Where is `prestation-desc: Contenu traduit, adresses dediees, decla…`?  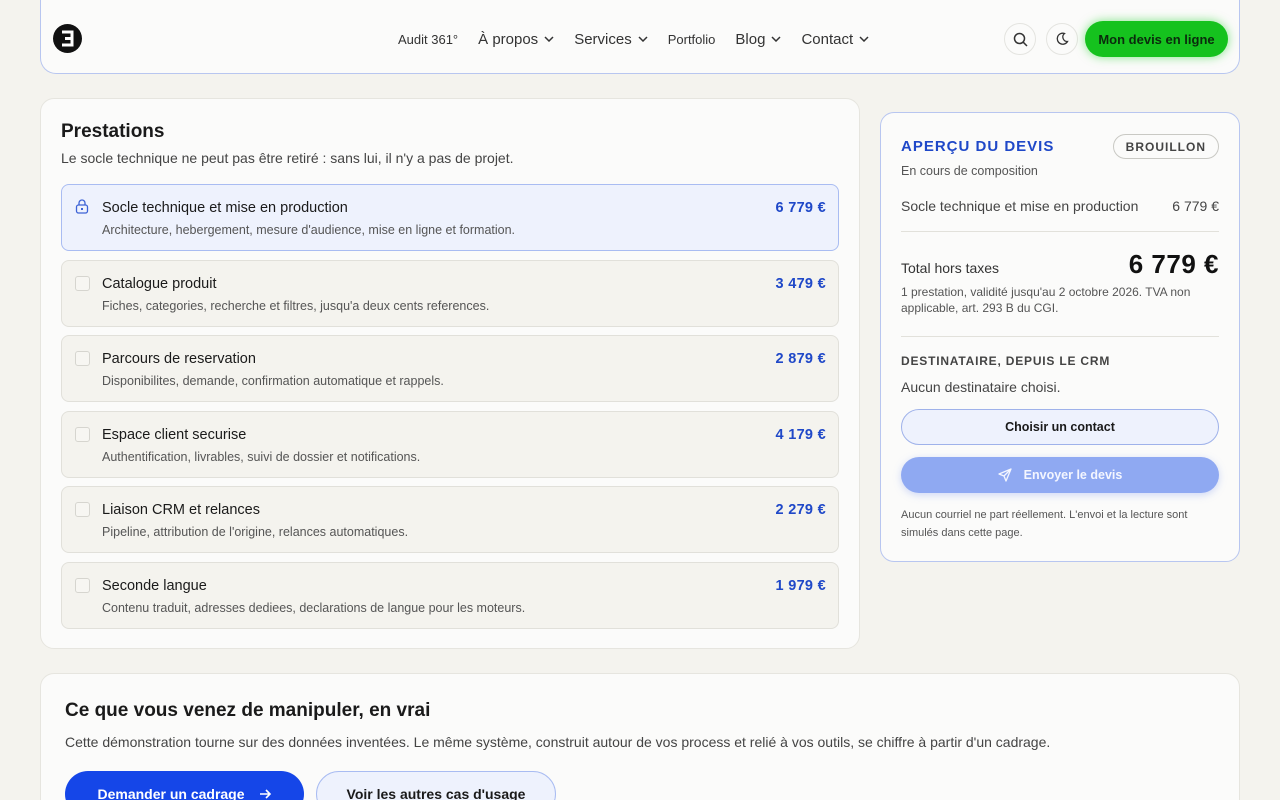
prestation-desc: Contenu traduit, adresses dediees, decla… is located at coordinates (314, 608).